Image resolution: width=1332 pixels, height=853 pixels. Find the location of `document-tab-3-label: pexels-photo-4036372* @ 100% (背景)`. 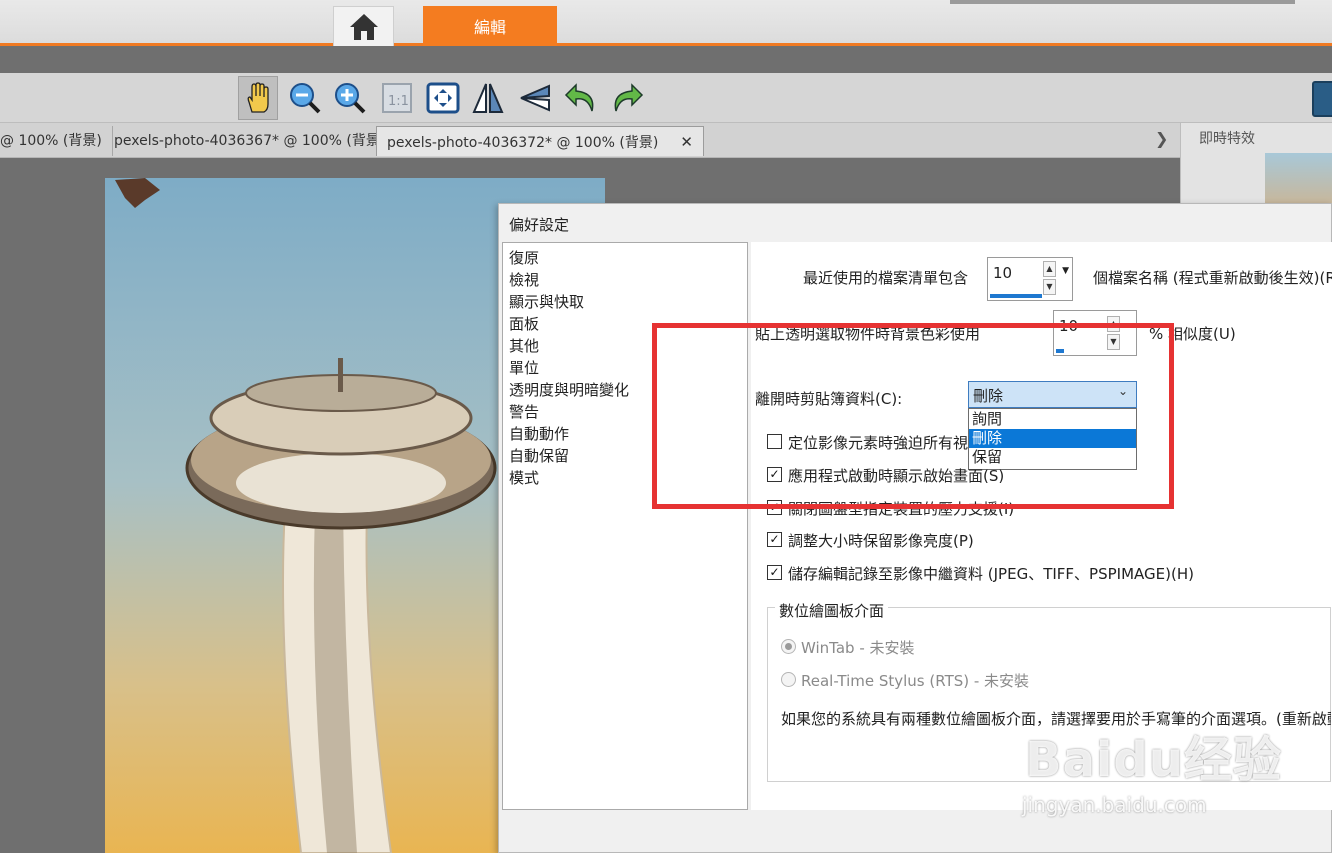

document-tab-3-label: pexels-photo-4036372* @ 100% (背景) is located at coordinates (523, 143).